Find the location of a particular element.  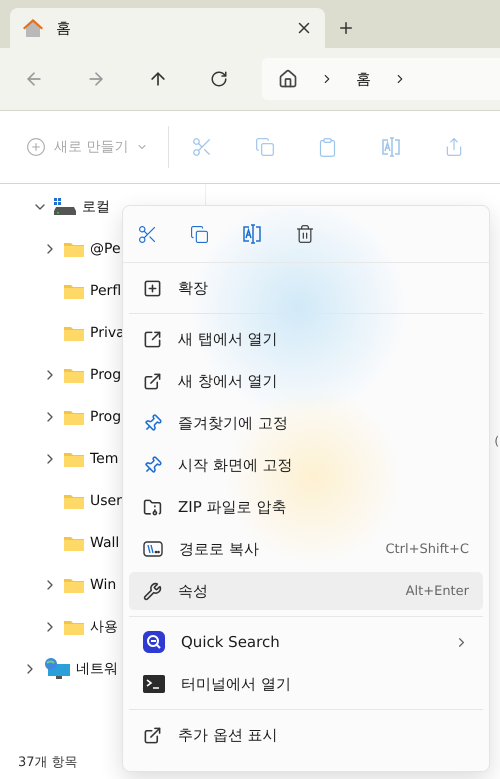

tab: 홈 is located at coordinates (167, 28).